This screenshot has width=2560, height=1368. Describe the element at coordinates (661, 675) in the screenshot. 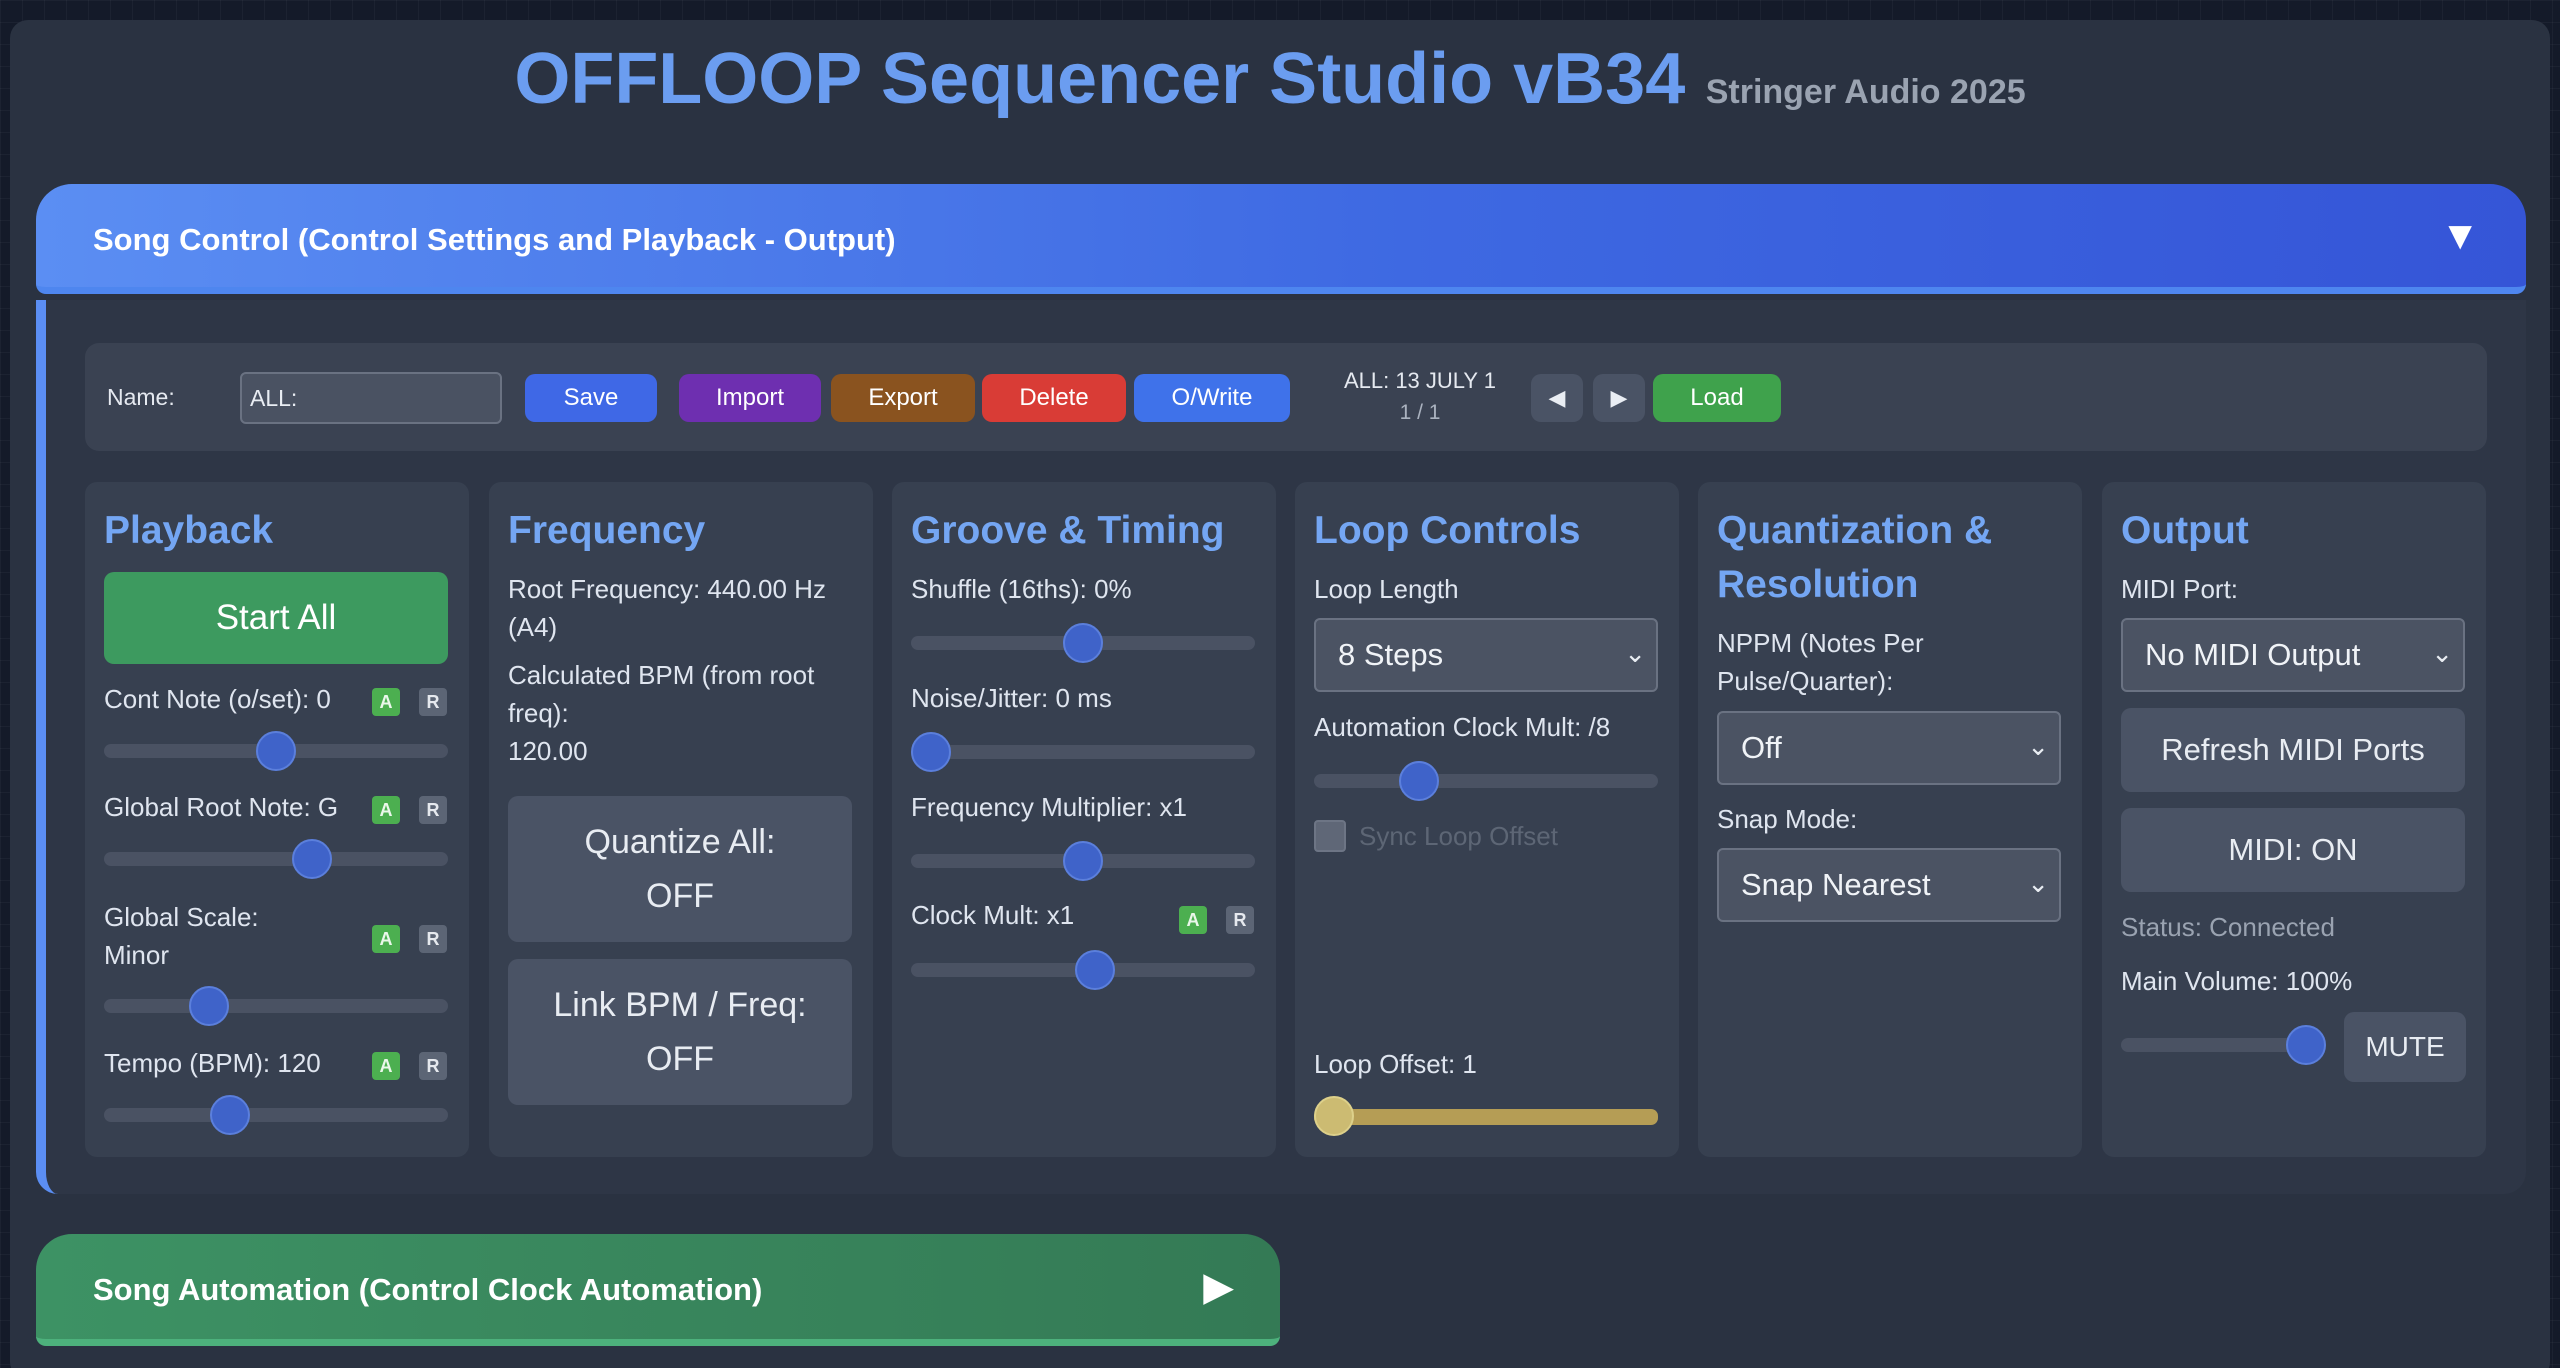

I see `calculated-bpm-line1: Calculated BPM (from root` at that location.